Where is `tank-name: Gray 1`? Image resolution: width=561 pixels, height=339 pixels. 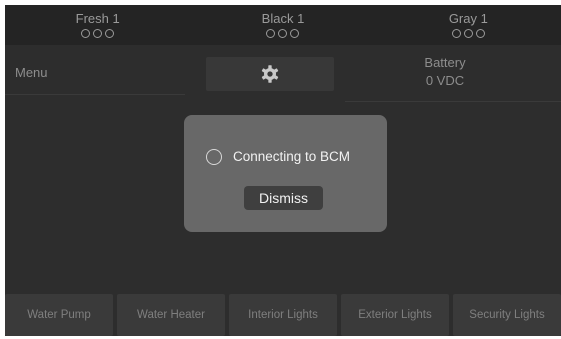
tank-name: Gray 1 is located at coordinates (468, 18).